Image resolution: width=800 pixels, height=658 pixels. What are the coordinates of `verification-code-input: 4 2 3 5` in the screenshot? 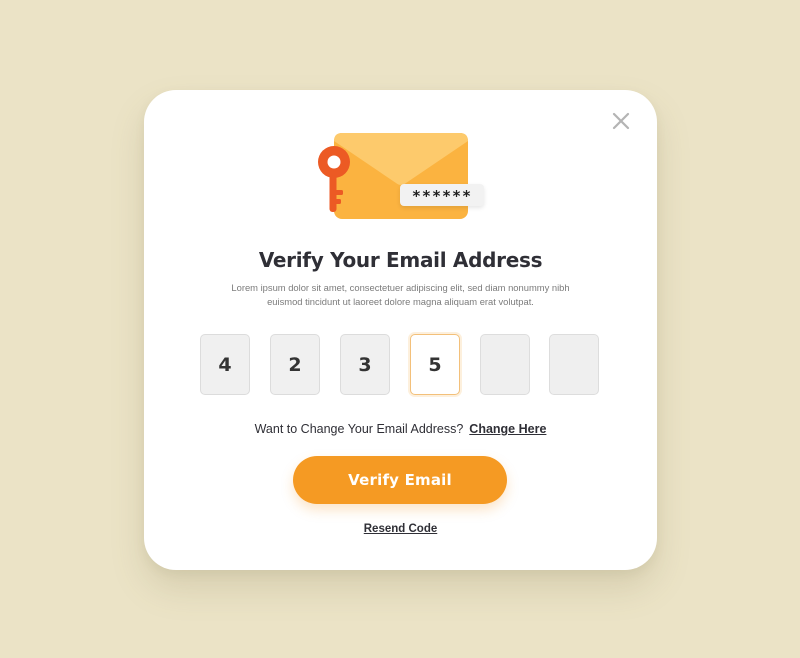 It's located at (401, 365).